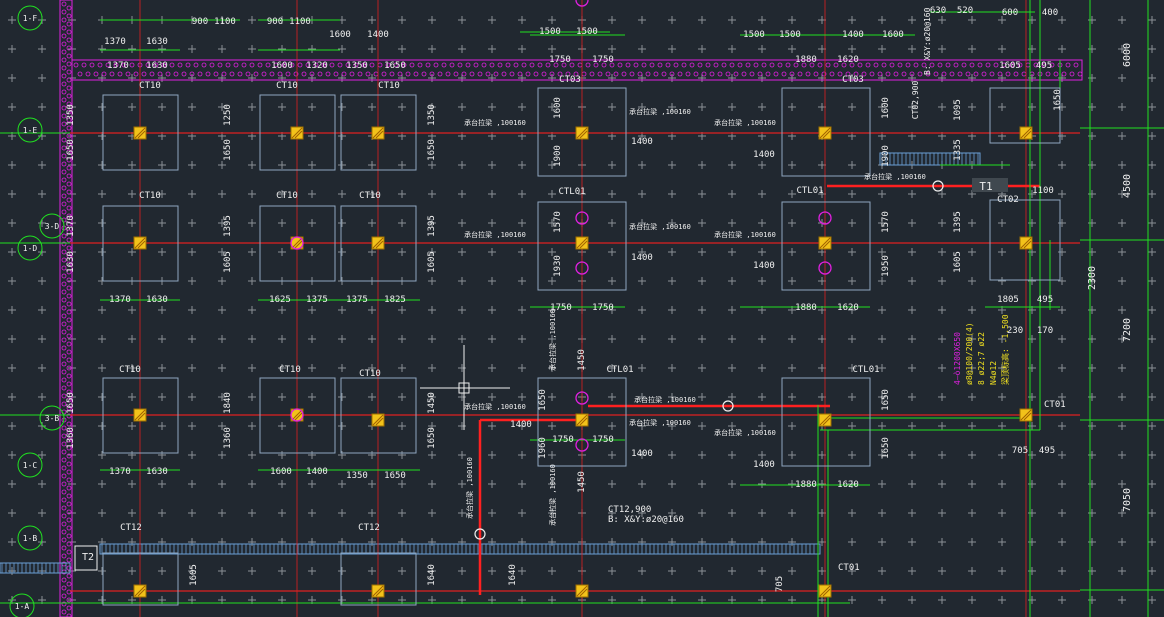 The height and width of the screenshot is (617, 1164). What do you see at coordinates (1010, 66) in the screenshot?
I see `dimension-text: 1605` at bounding box center [1010, 66].